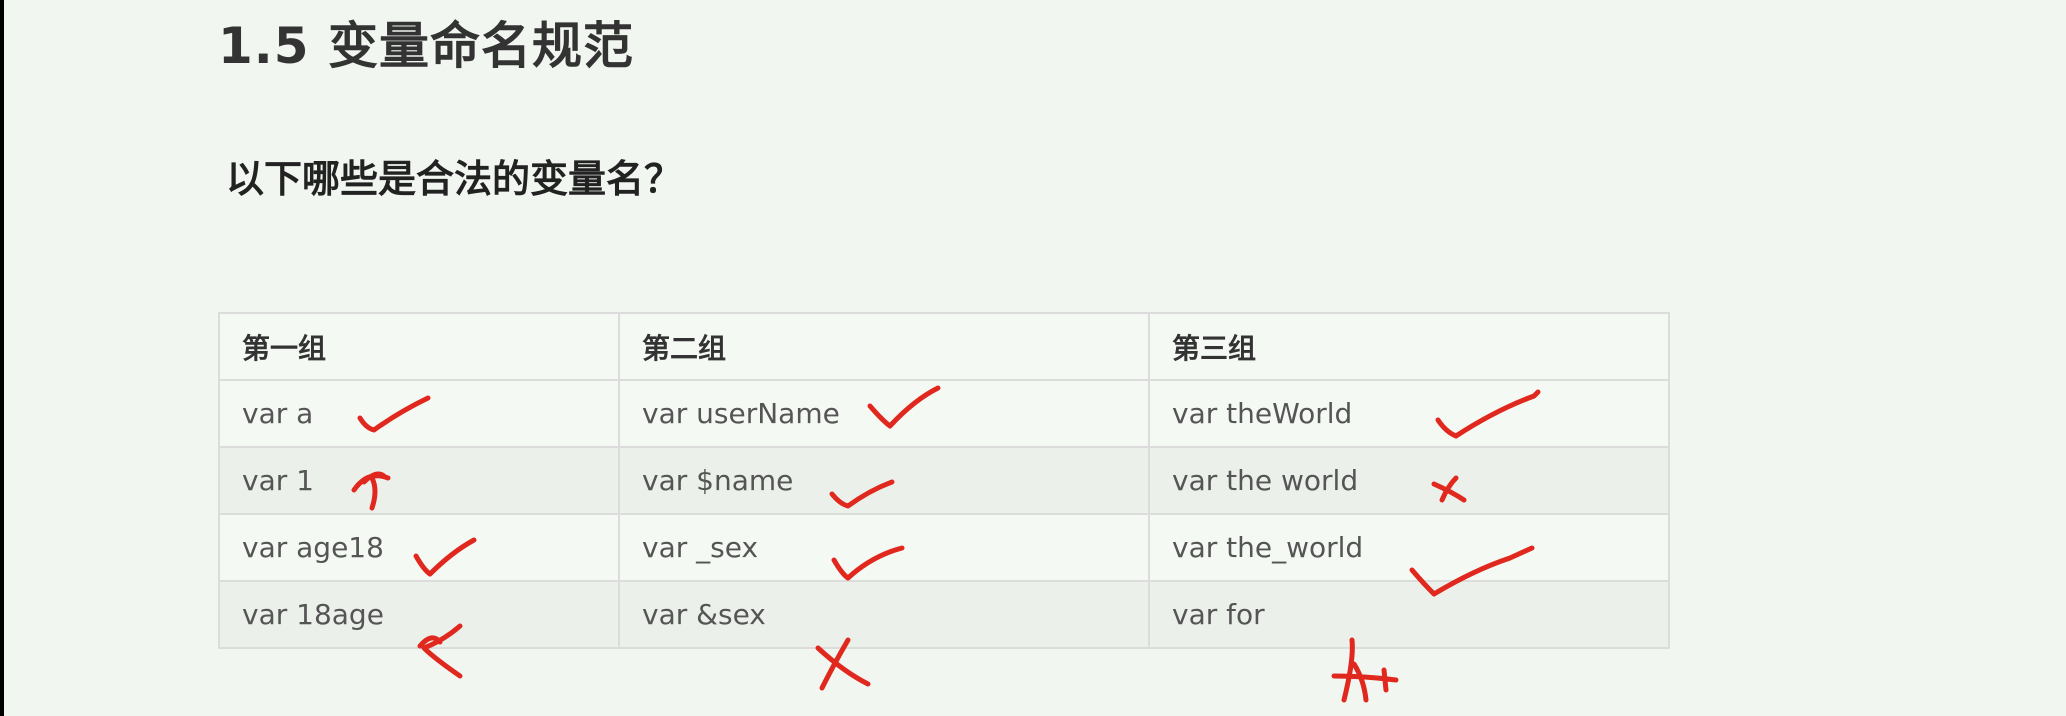 The height and width of the screenshot is (716, 2066). I want to click on cross-mark, so click(1365, 670).